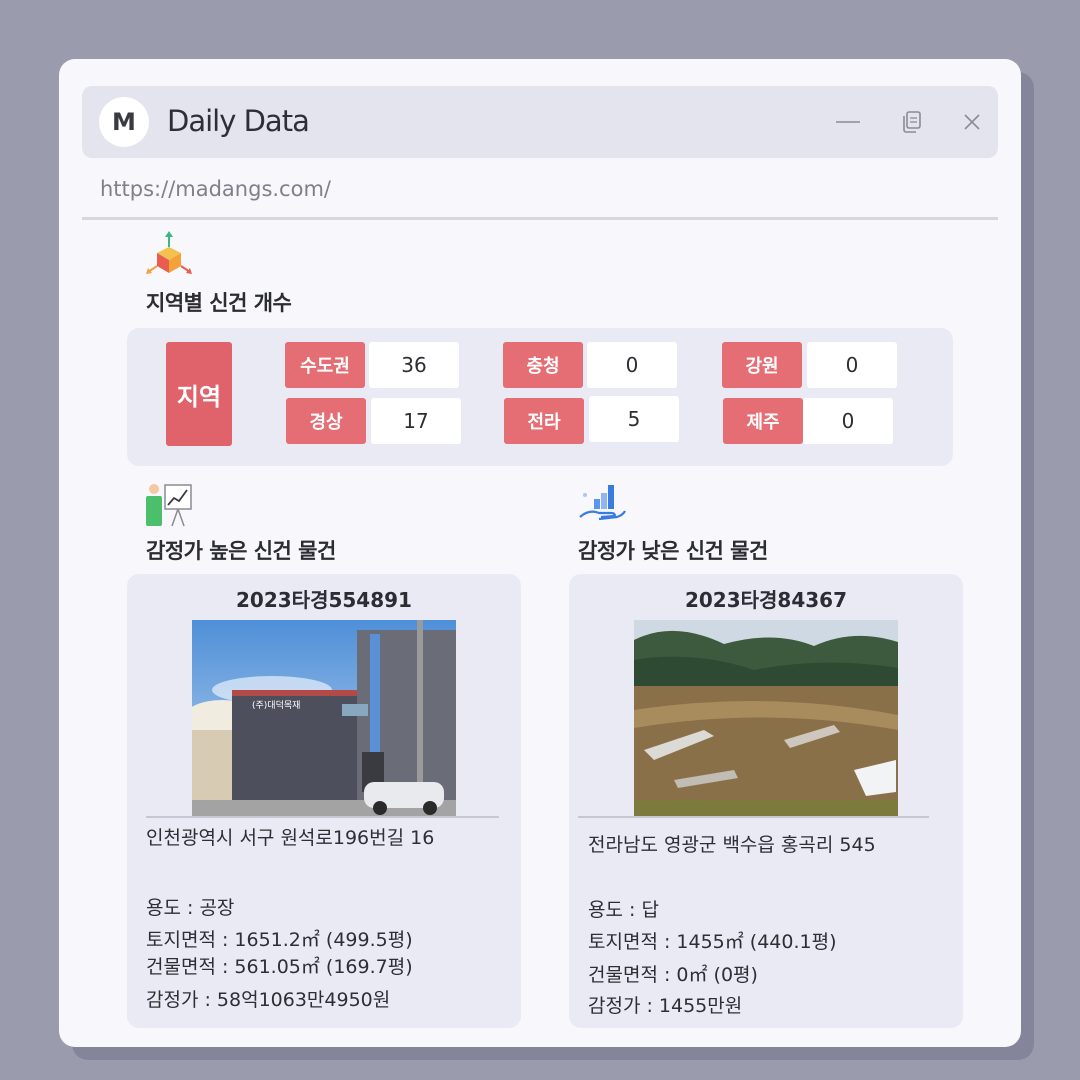 This screenshot has height=1080, width=1080. Describe the element at coordinates (540, 397) in the screenshot. I see `region-count-panel: 지역 수도권 36 충청 0 강원 0 경상 17 전라 5 제주 0` at that location.